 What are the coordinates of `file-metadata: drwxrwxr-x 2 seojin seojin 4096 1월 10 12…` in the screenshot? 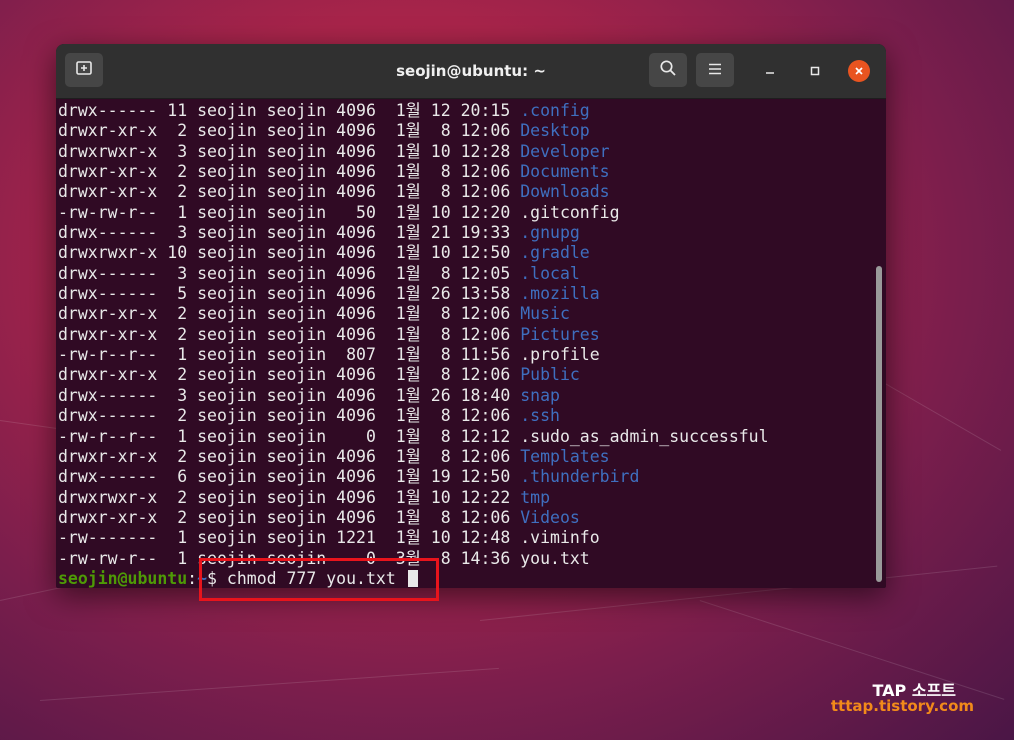 It's located at (289, 497).